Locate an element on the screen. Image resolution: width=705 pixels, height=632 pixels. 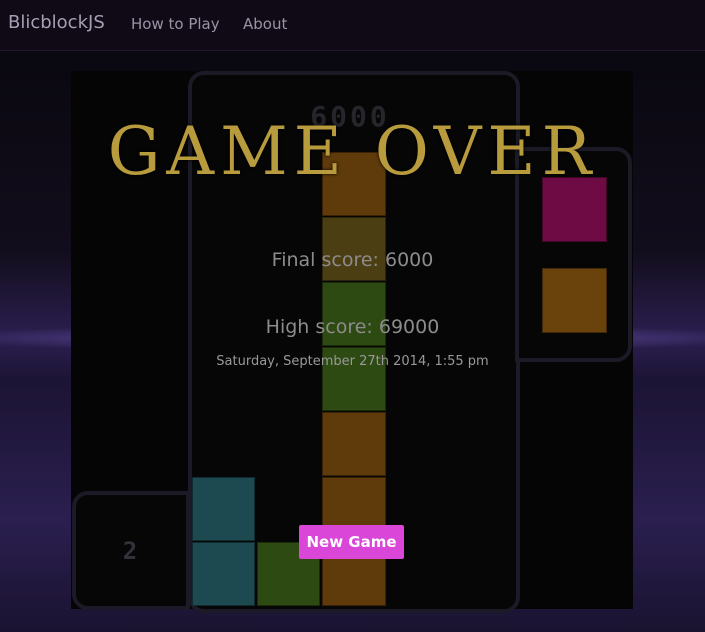
new-game-button: New Game is located at coordinates (351, 542).